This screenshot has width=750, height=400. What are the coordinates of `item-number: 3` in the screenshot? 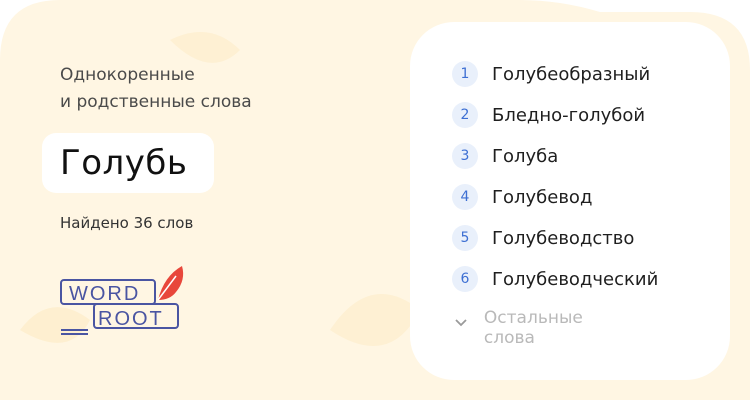 It's located at (465, 156).